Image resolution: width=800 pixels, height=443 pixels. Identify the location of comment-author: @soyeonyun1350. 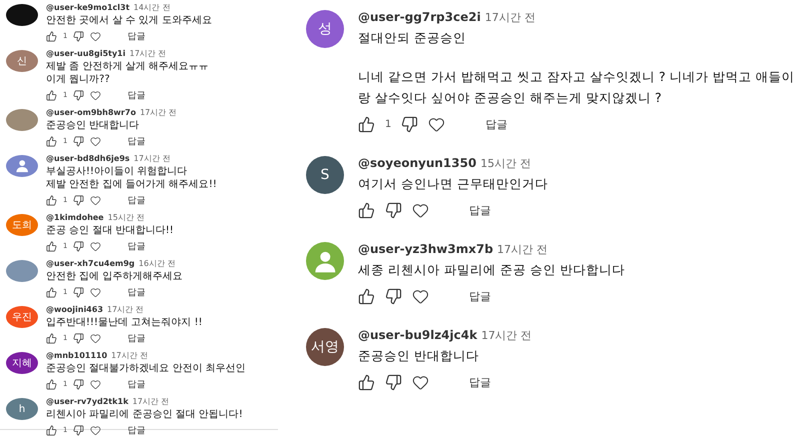
(417, 163).